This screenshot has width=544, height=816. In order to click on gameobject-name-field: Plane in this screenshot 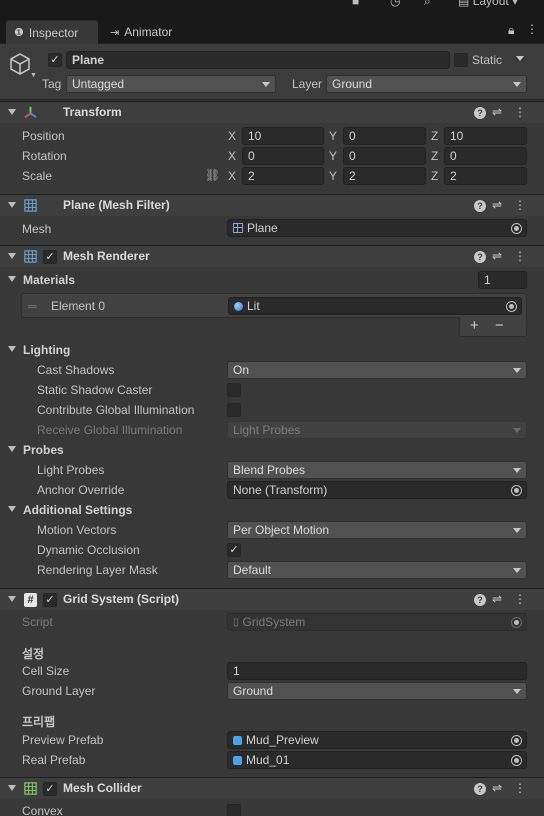, I will do `click(258, 60)`.